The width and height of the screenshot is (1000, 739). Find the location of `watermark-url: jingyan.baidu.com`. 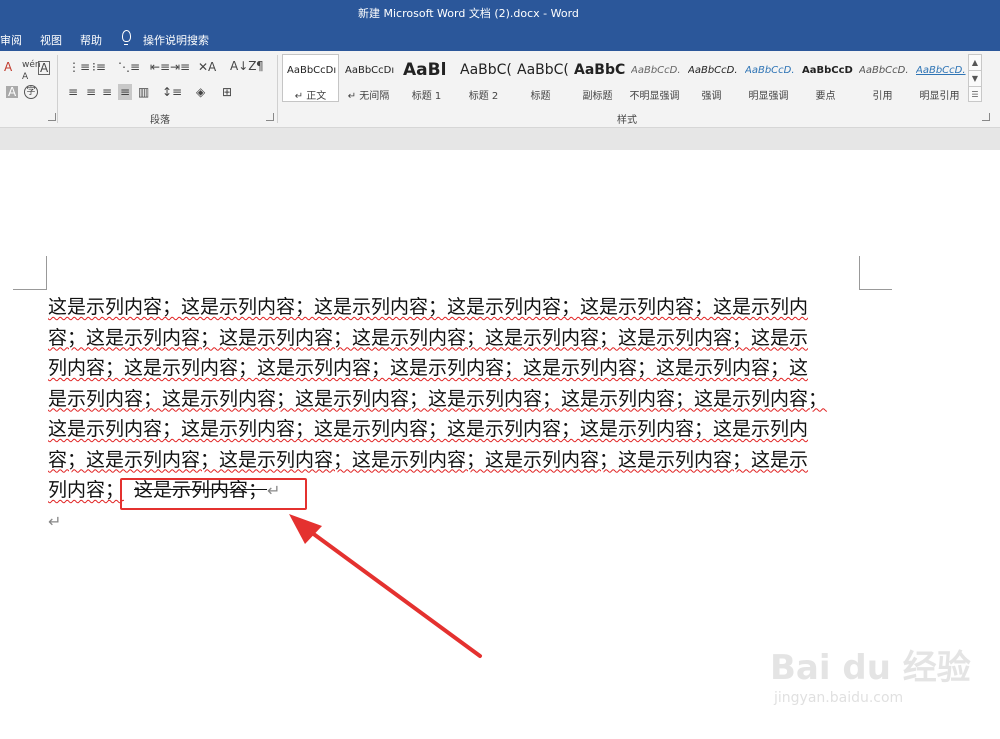

watermark-url: jingyan.baidu.com is located at coordinates (839, 698).